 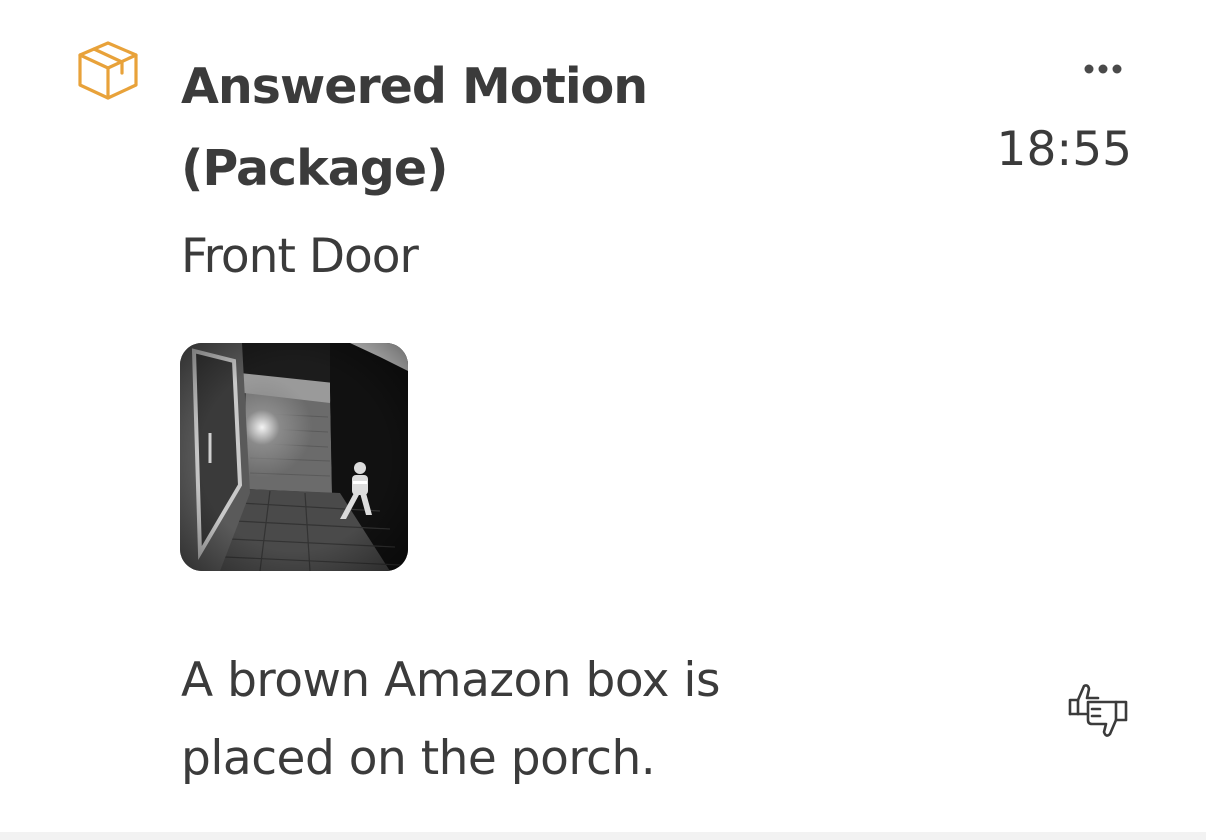 I want to click on feedback-button, so click(x=1098, y=712).